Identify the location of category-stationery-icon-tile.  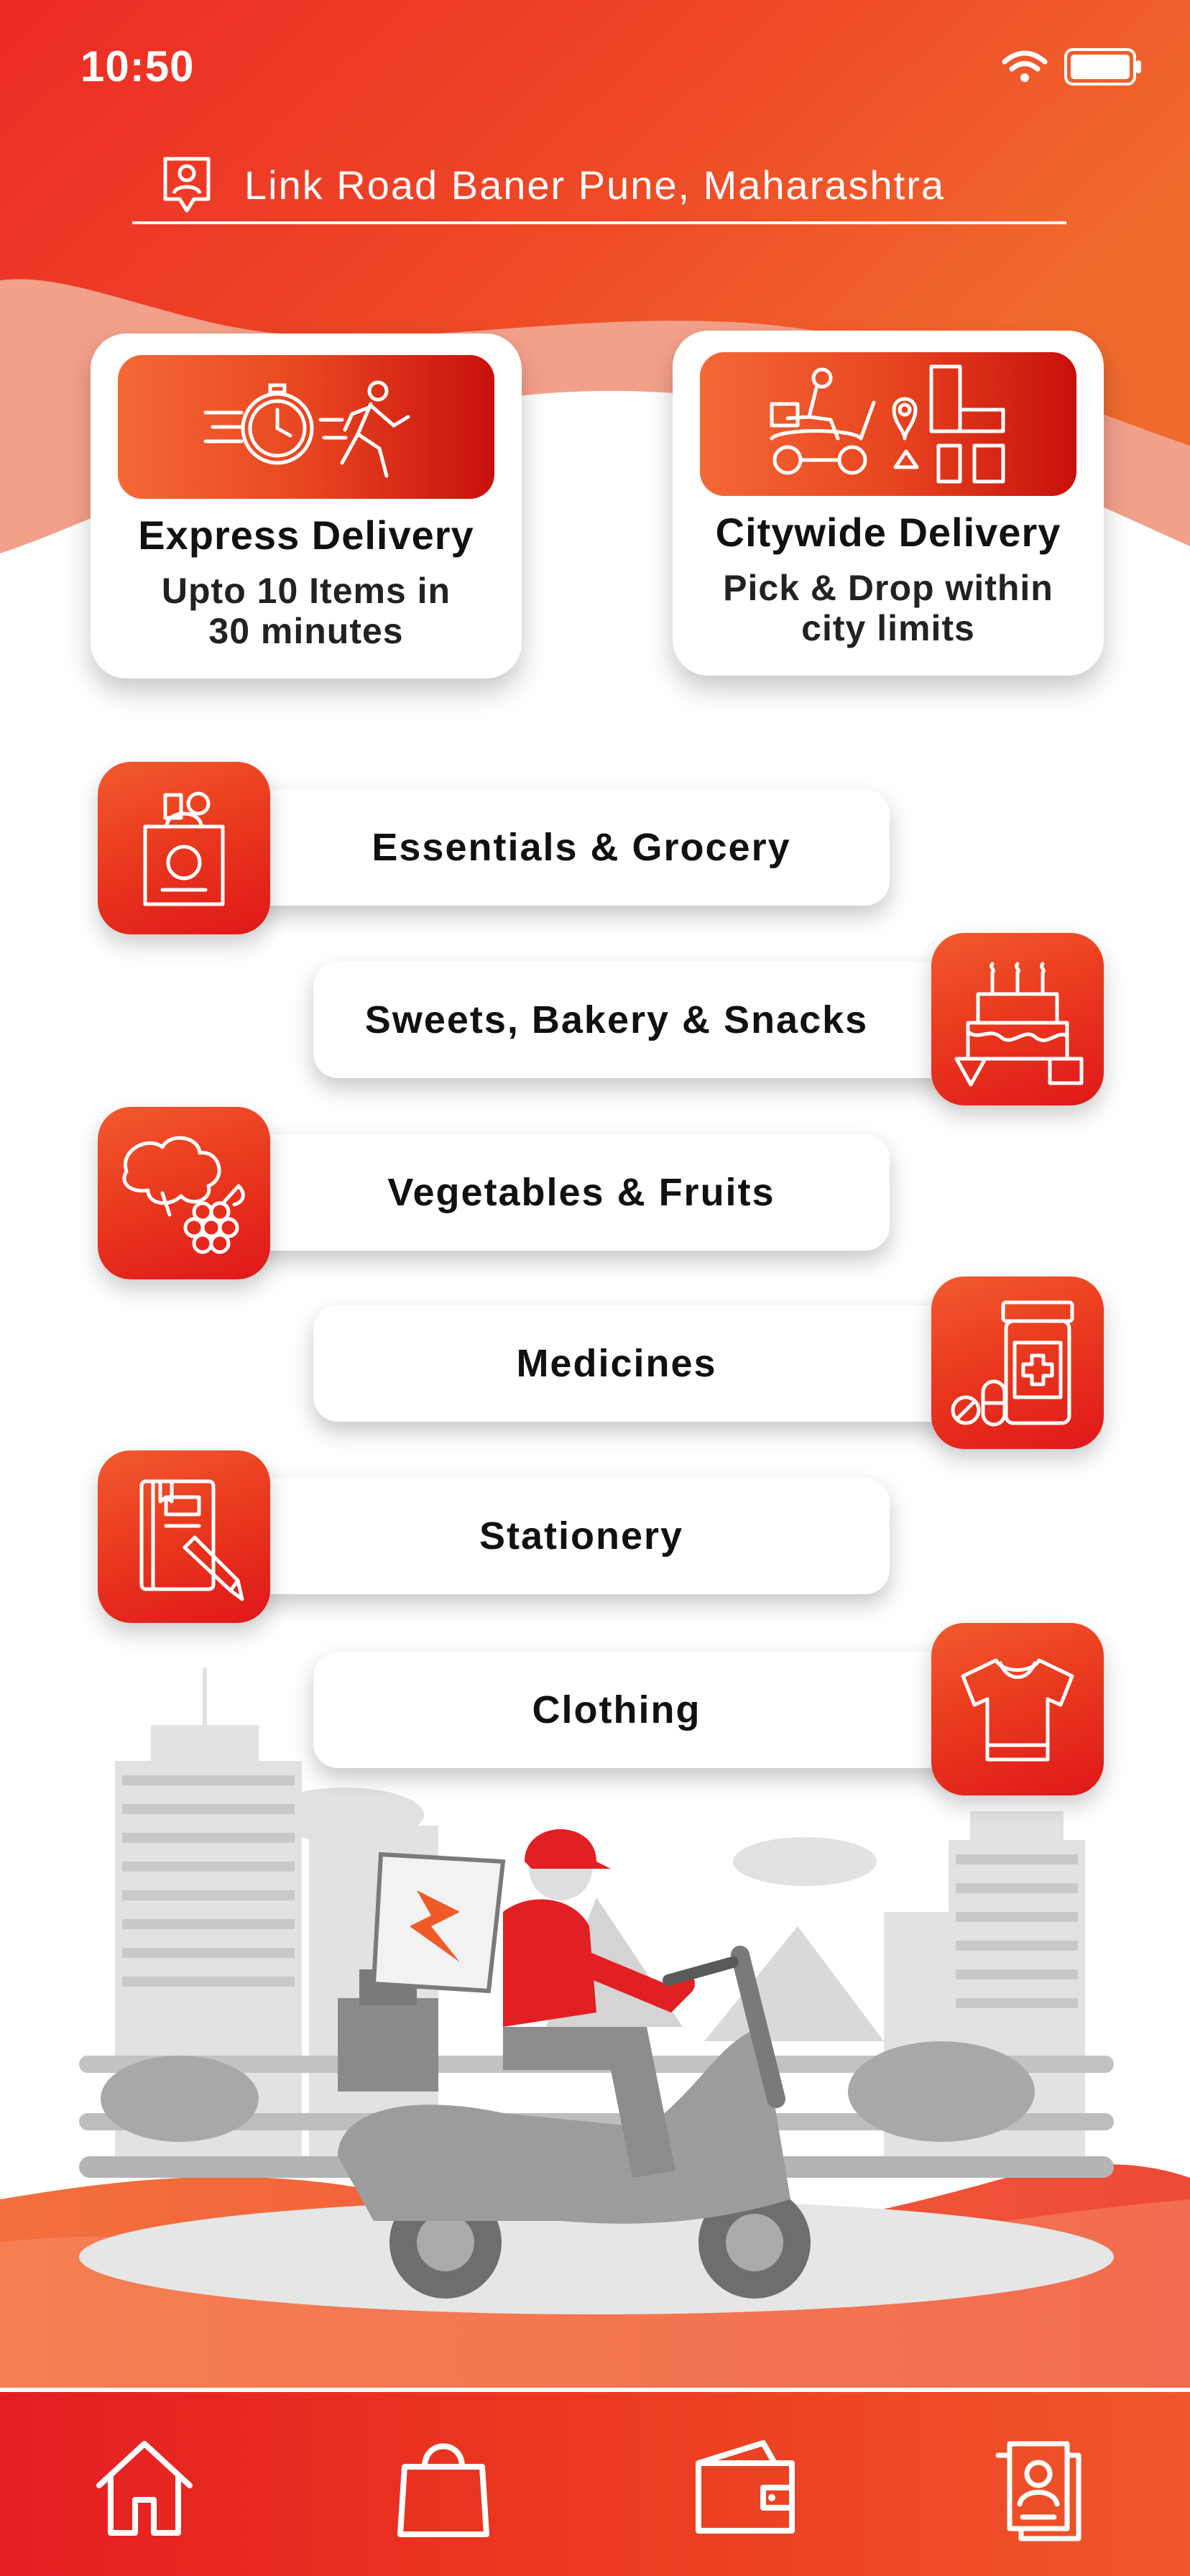
(184, 1536).